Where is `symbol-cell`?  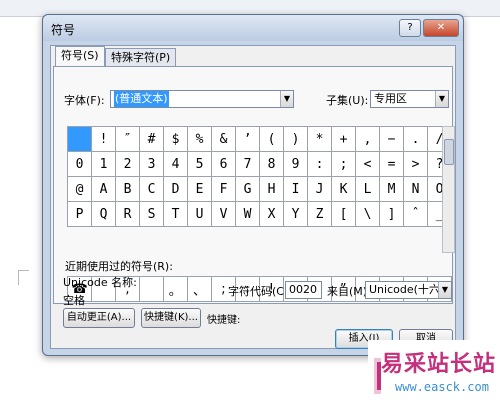
symbol-cell is located at coordinates (79, 139).